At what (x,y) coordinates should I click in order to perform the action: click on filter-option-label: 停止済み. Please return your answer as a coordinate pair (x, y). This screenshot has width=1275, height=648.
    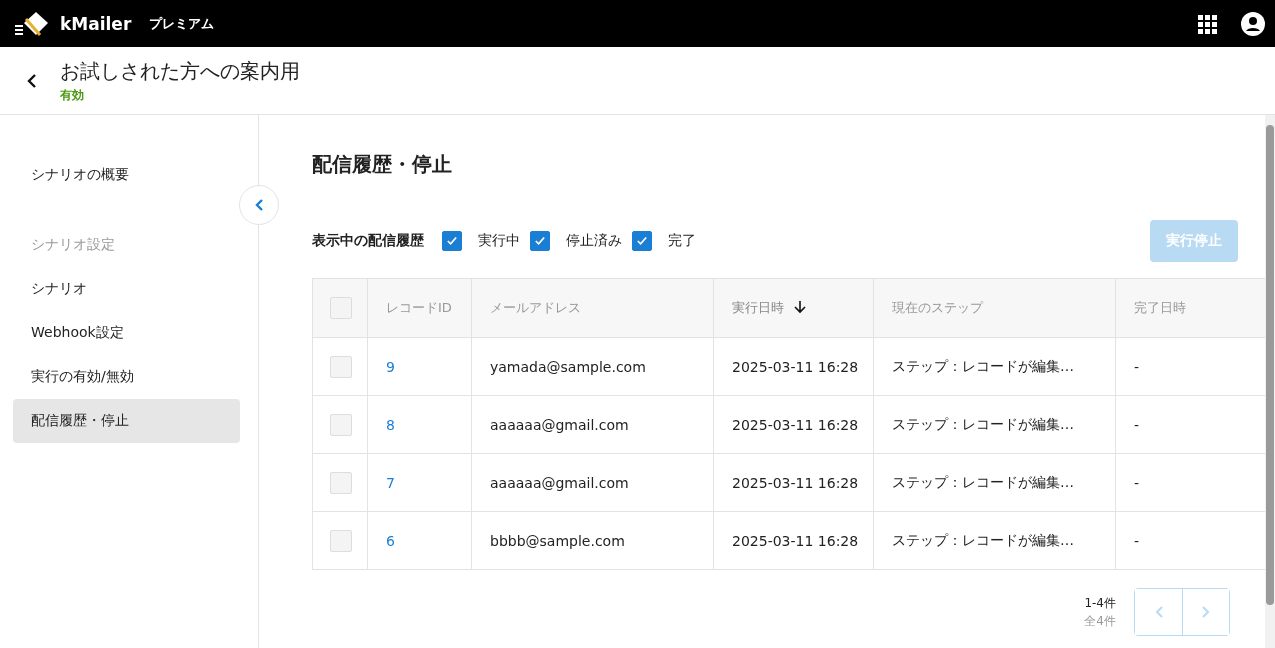
    Looking at the image, I should click on (594, 241).